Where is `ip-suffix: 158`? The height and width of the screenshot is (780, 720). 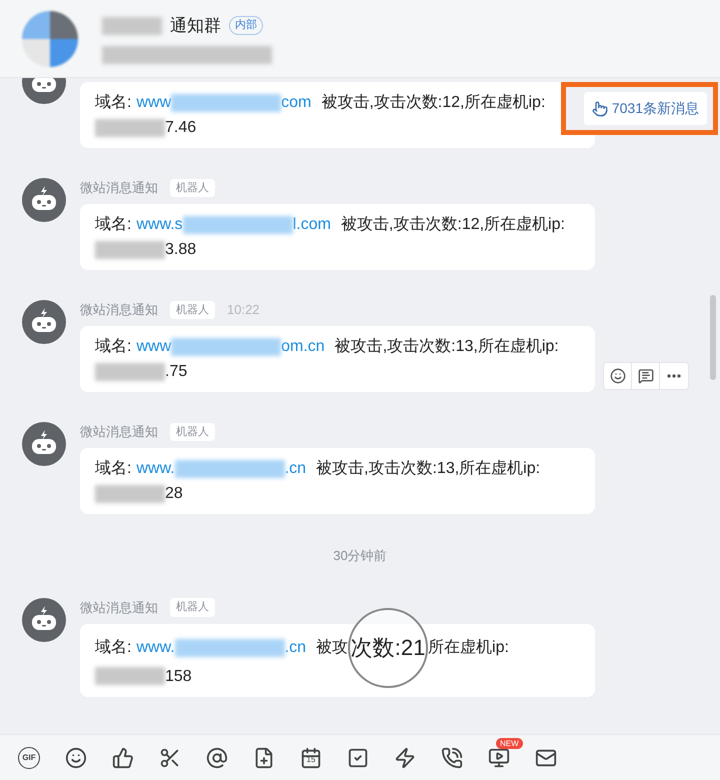 ip-suffix: 158 is located at coordinates (178, 676).